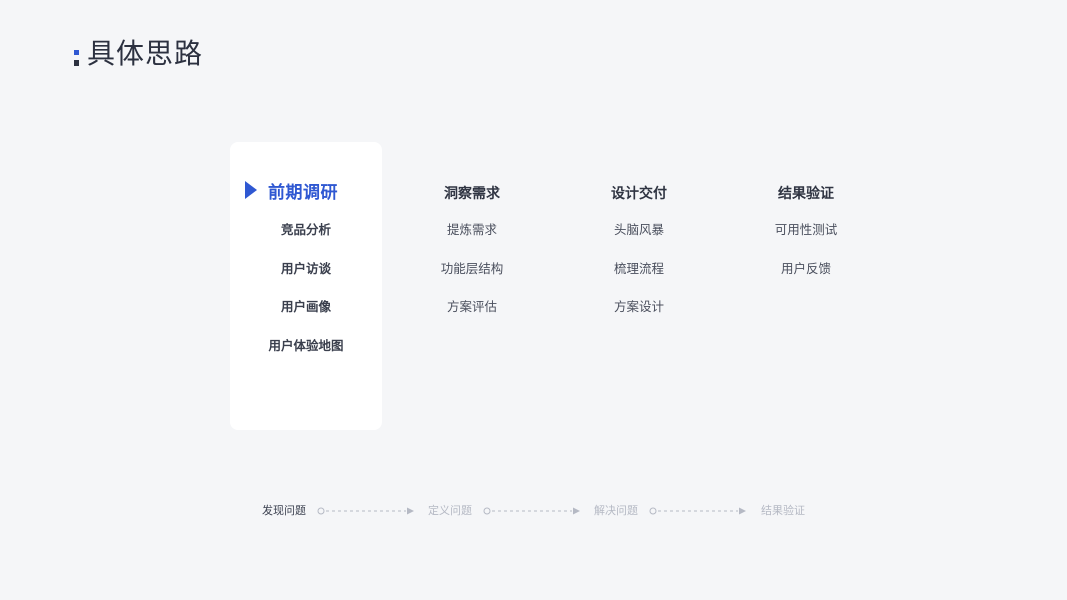 The image size is (1067, 600). I want to click on stage-item: 提炼需求, so click(471, 229).